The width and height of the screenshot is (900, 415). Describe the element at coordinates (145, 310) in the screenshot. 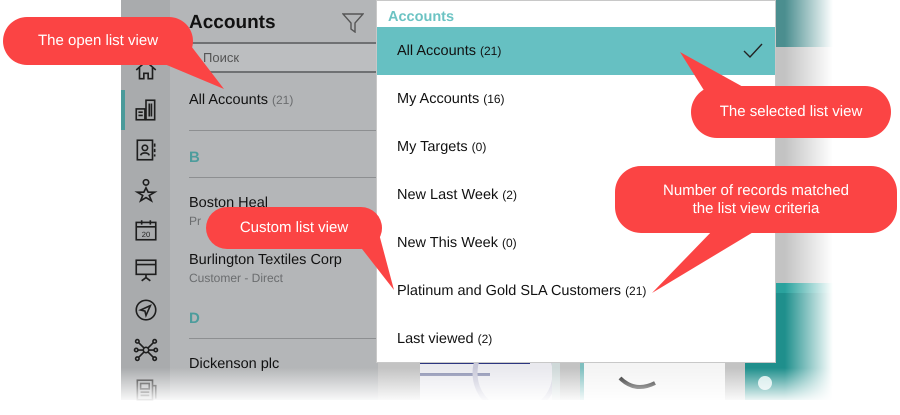

I see `navigation-icon` at that location.